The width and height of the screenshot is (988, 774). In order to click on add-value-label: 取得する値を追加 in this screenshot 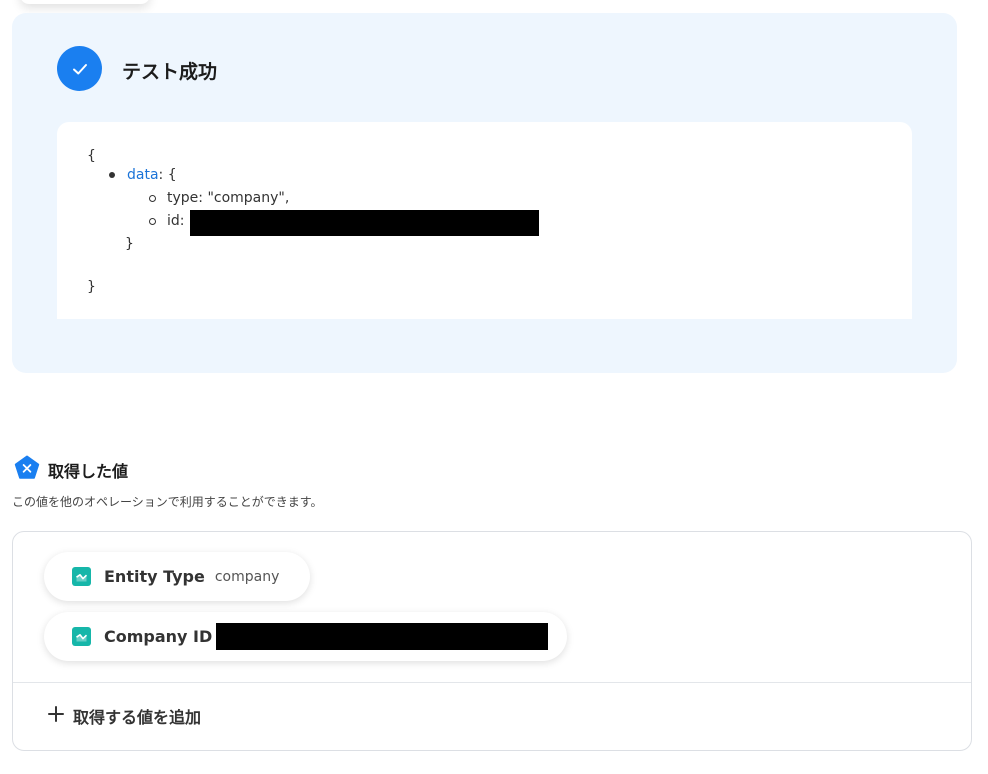, I will do `click(137, 717)`.